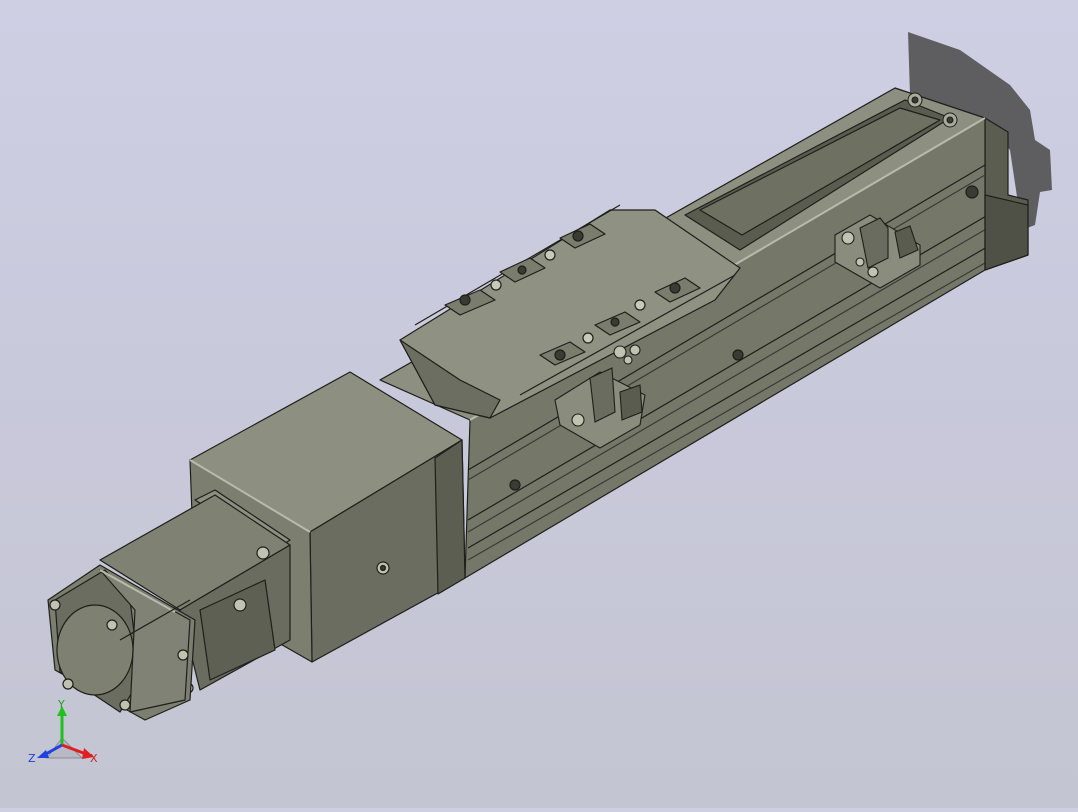 The image size is (1078, 812). What do you see at coordinates (63, 731) in the screenshot?
I see `axis-triad: Y X Z` at bounding box center [63, 731].